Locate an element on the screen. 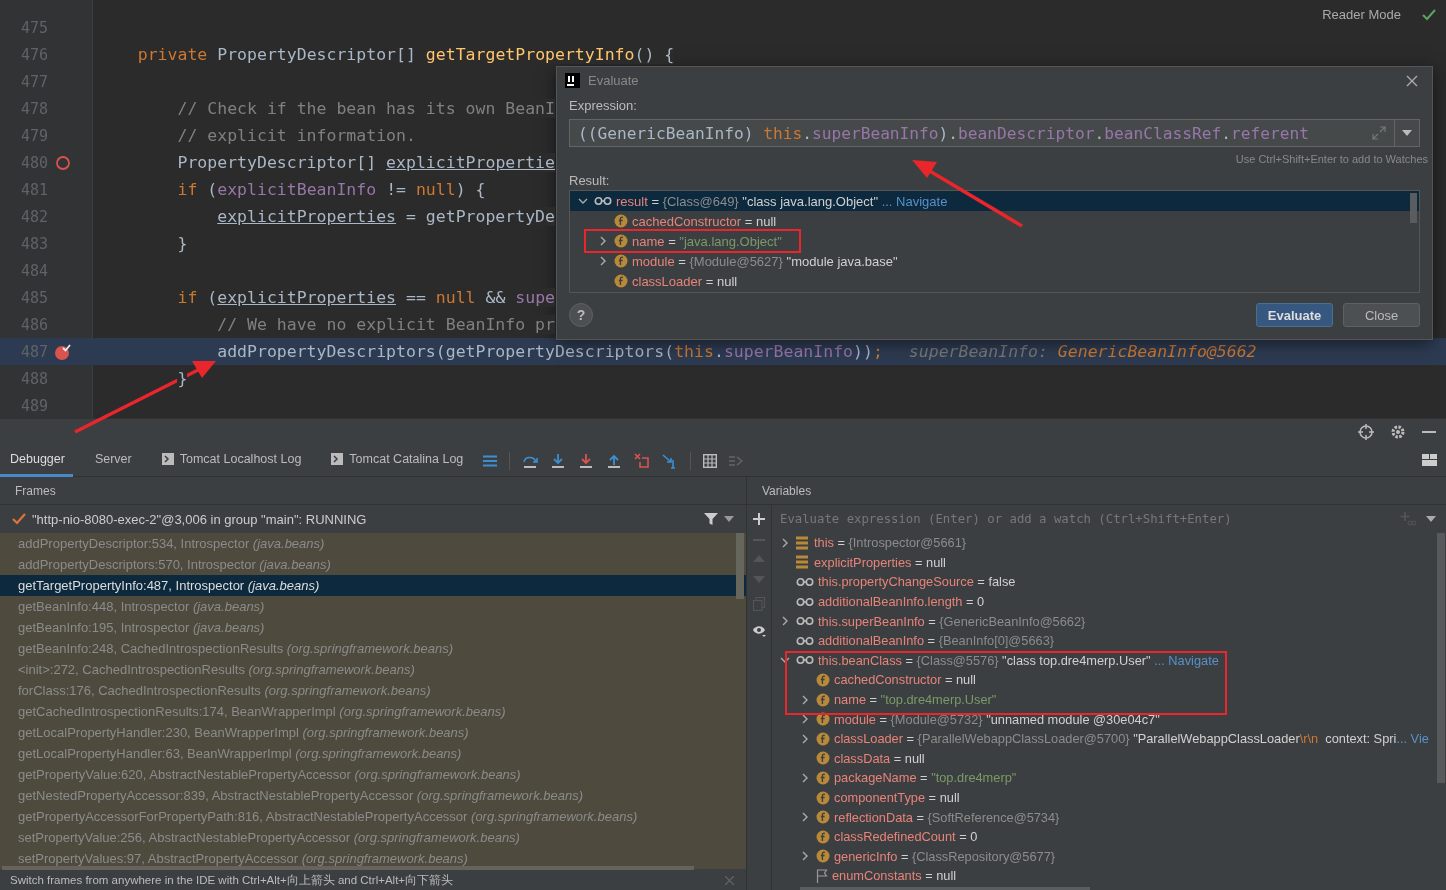 This screenshot has height=890, width=1446. variable-text: enumConstants = null is located at coordinates (894, 876).